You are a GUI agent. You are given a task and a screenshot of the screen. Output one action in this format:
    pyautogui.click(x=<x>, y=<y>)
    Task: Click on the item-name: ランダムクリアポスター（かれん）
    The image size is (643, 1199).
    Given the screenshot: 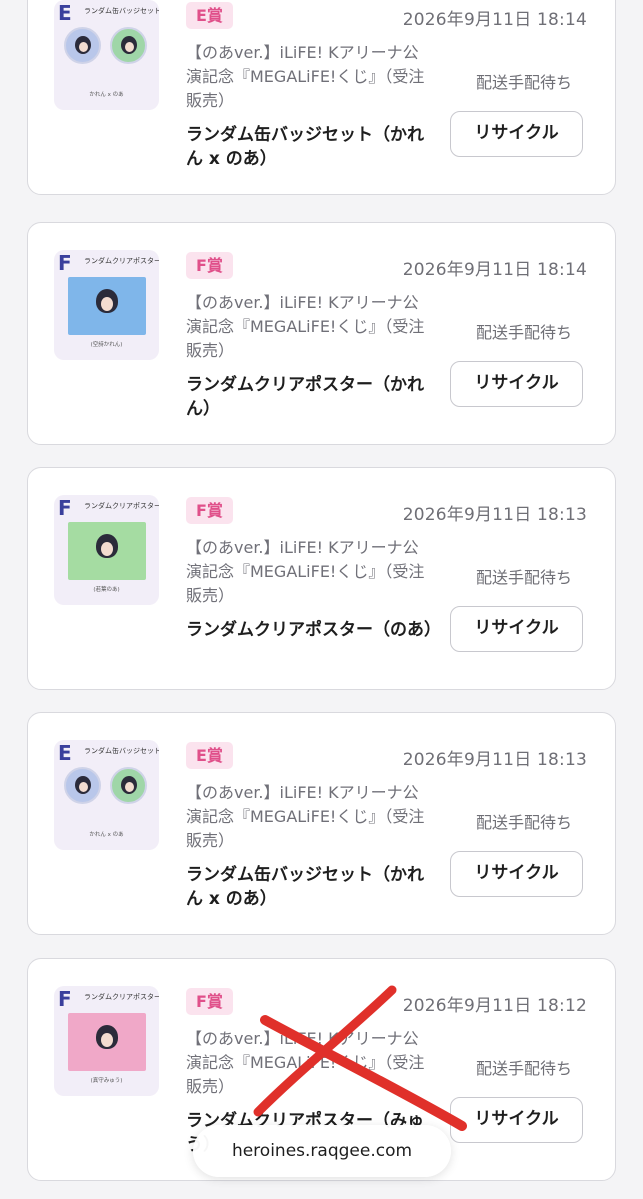 What is the action you would take?
    pyautogui.click(x=305, y=397)
    